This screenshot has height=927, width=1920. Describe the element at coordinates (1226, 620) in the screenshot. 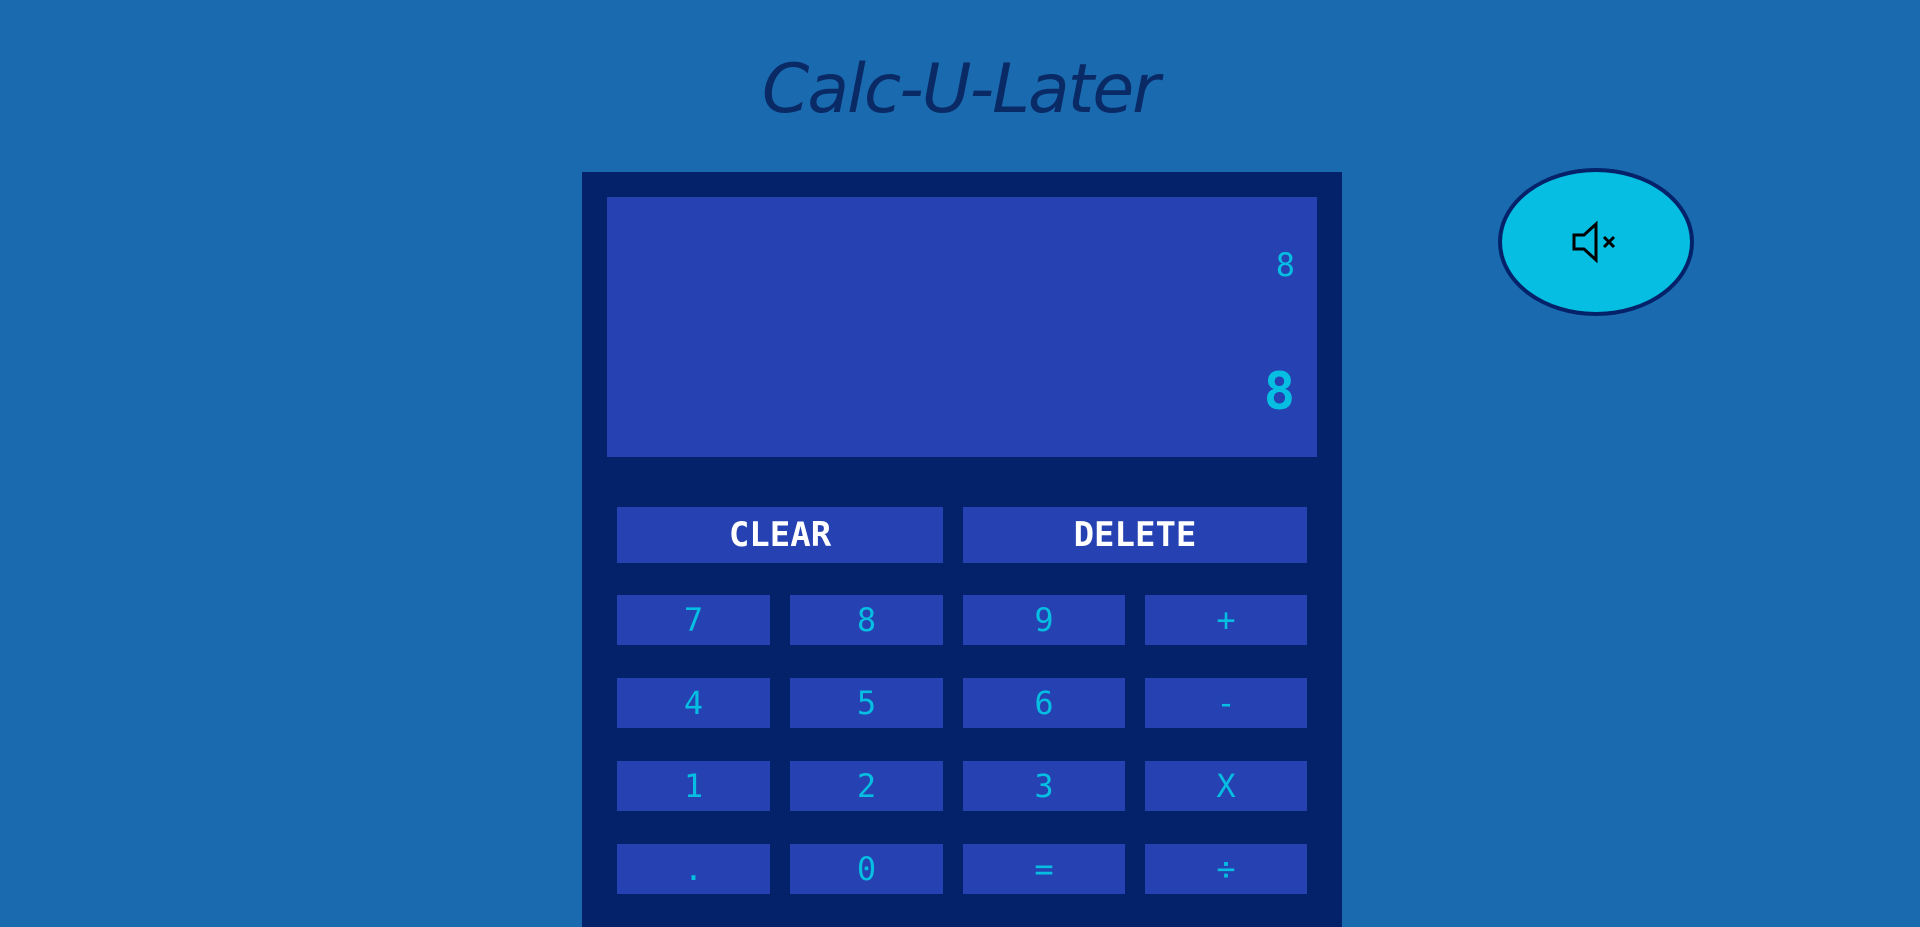

I see `key-add: +` at that location.